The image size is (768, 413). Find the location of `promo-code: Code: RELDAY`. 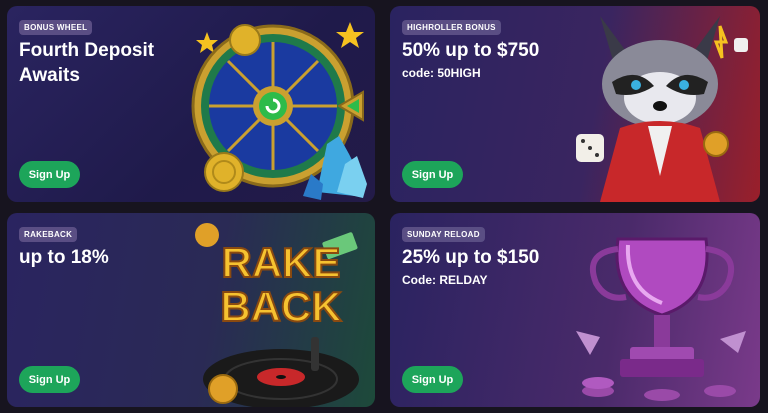

promo-code: Code: RELDAY is located at coordinates (445, 280).